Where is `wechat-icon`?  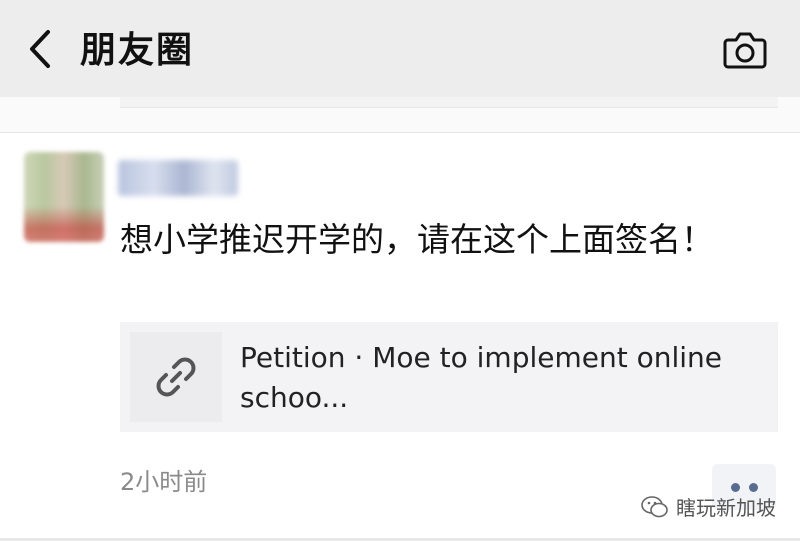 wechat-icon is located at coordinates (654, 506).